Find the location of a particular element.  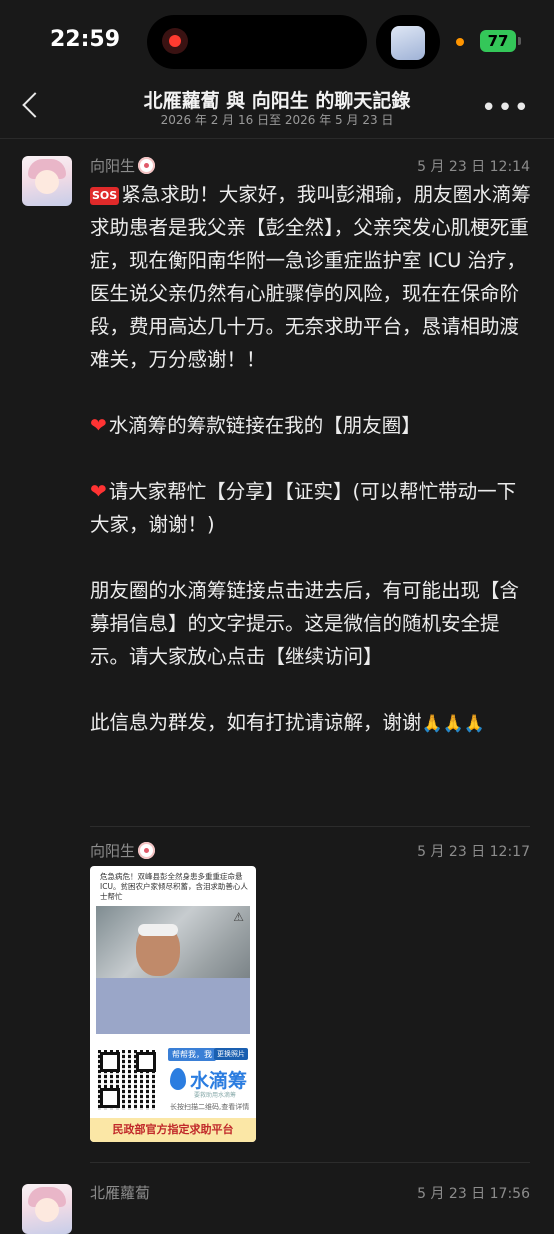

header-divider is located at coordinates (277, 138).